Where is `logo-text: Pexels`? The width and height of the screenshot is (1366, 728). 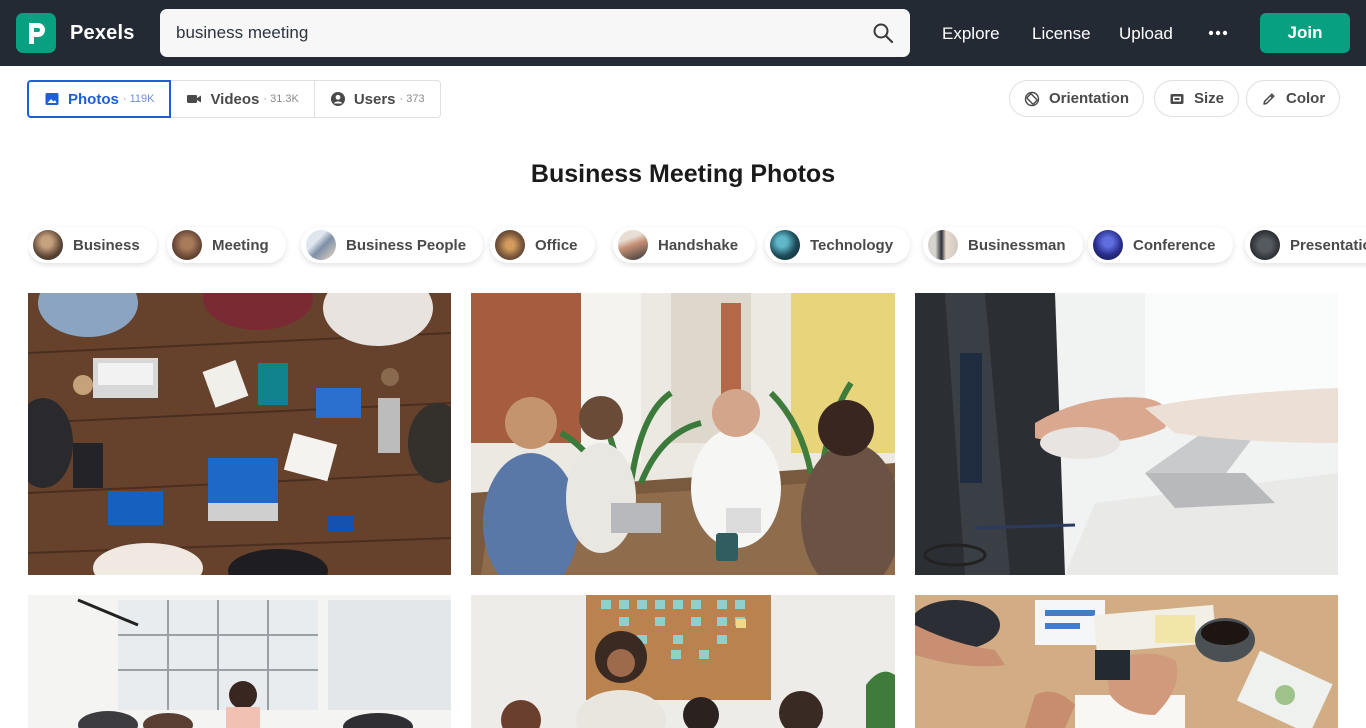 logo-text: Pexels is located at coordinates (102, 33).